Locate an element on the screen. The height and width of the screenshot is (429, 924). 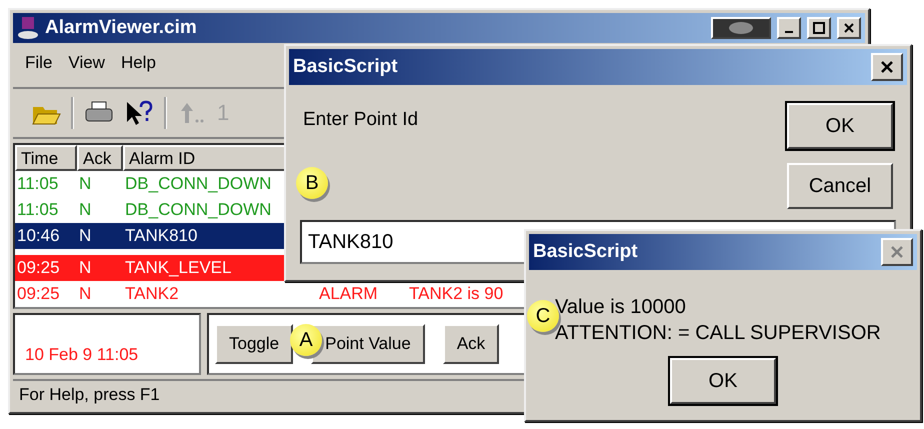
alarm-id-cell-text: TANK2 is located at coordinates (151, 294).